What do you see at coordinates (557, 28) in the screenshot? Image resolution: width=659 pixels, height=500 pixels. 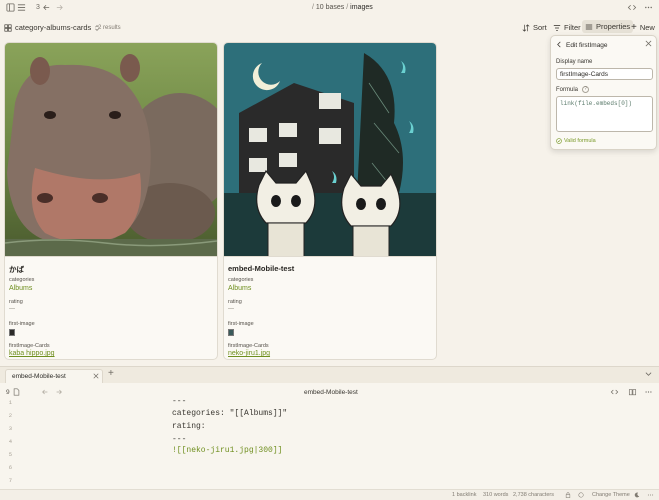 I see `filter-icon` at bounding box center [557, 28].